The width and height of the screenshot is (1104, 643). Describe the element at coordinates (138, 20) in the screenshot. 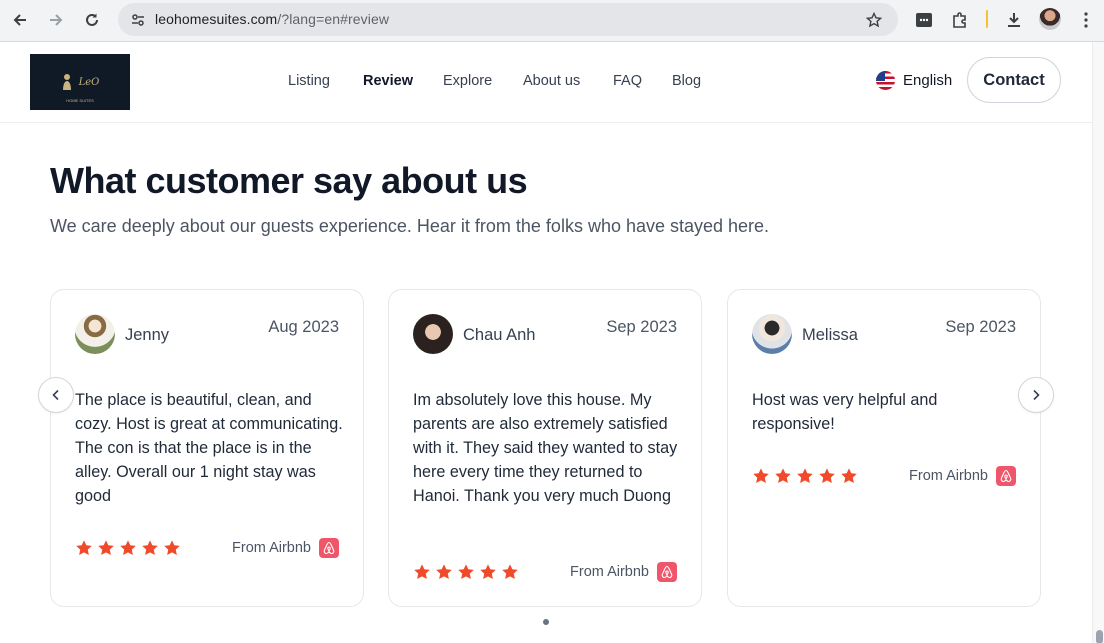

I see `site-settings-icon` at that location.